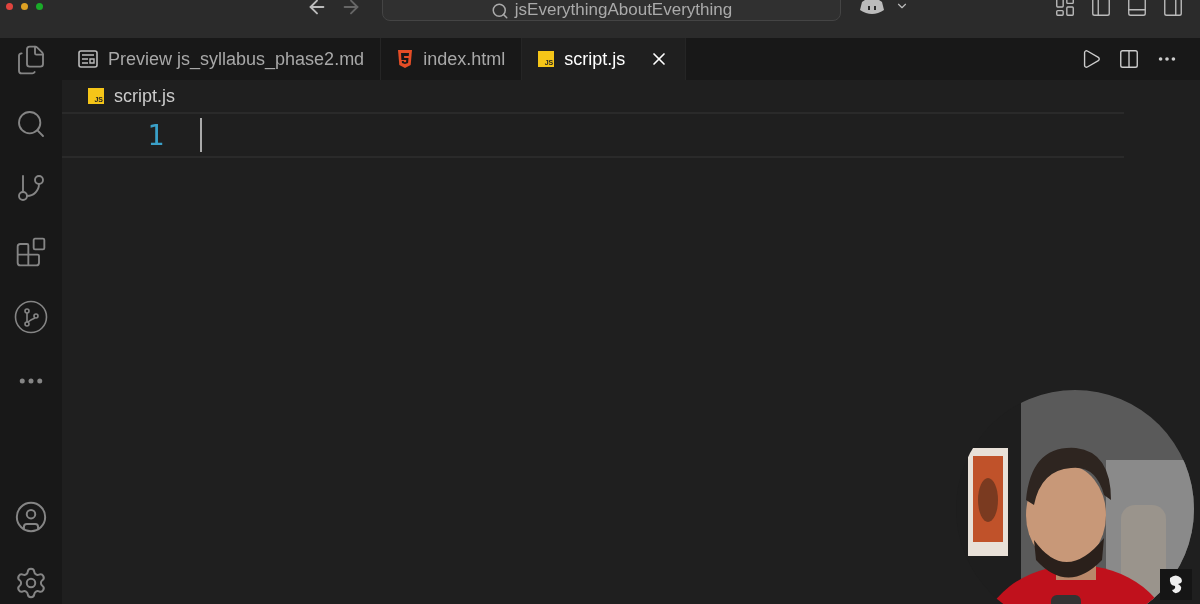 This screenshot has width=1200, height=604. What do you see at coordinates (31, 317) in the screenshot?
I see `git-graph-icon` at bounding box center [31, 317].